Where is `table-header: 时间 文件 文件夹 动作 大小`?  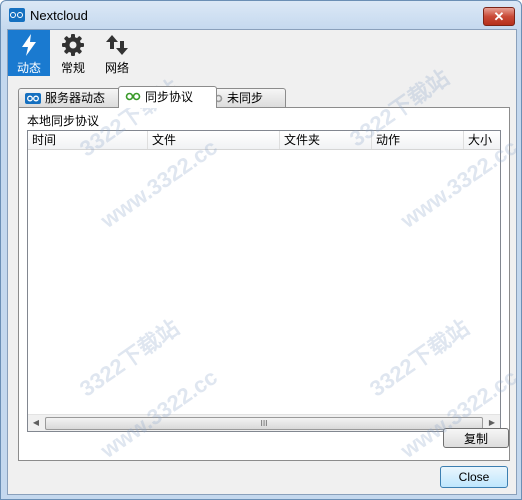 table-header: 时间 文件 文件夹 动作 大小 is located at coordinates (264, 140).